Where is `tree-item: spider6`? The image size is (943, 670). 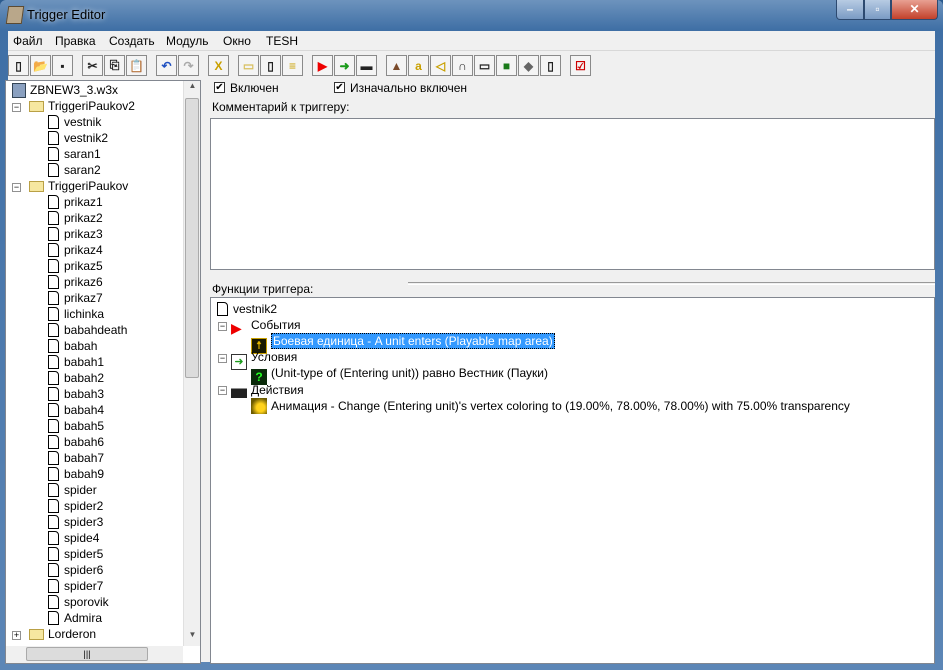 tree-item: spider6 is located at coordinates (75, 571).